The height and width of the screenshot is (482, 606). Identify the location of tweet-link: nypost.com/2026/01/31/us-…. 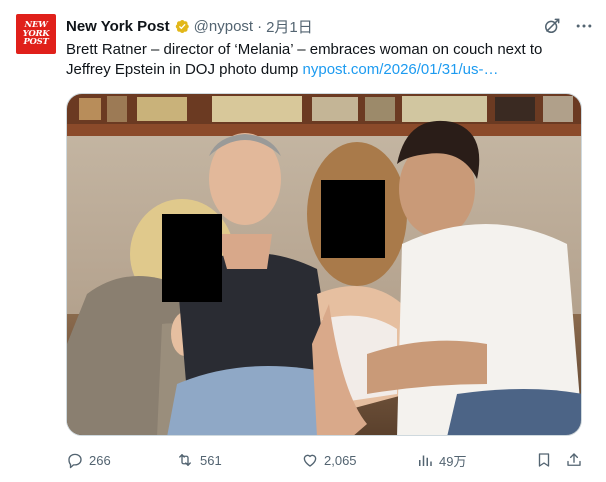
(401, 69).